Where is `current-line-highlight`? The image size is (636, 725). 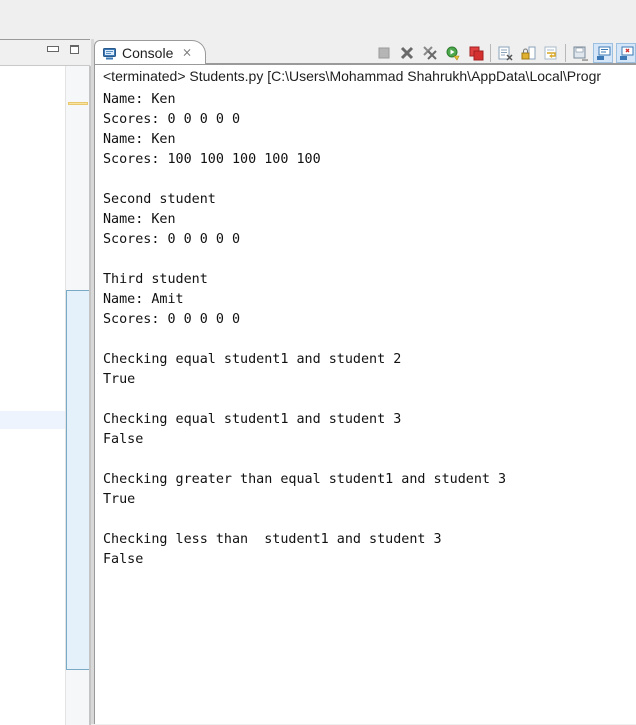 current-line-highlight is located at coordinates (32, 420).